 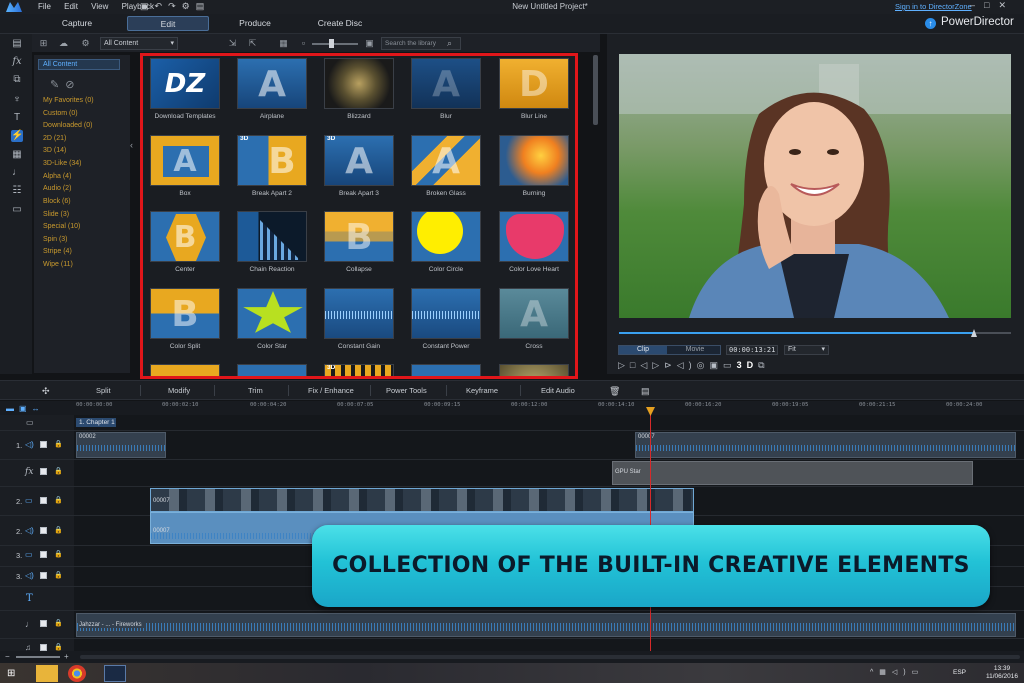 I want to click on subtitle-room-icon: ▭, so click(x=17, y=210).